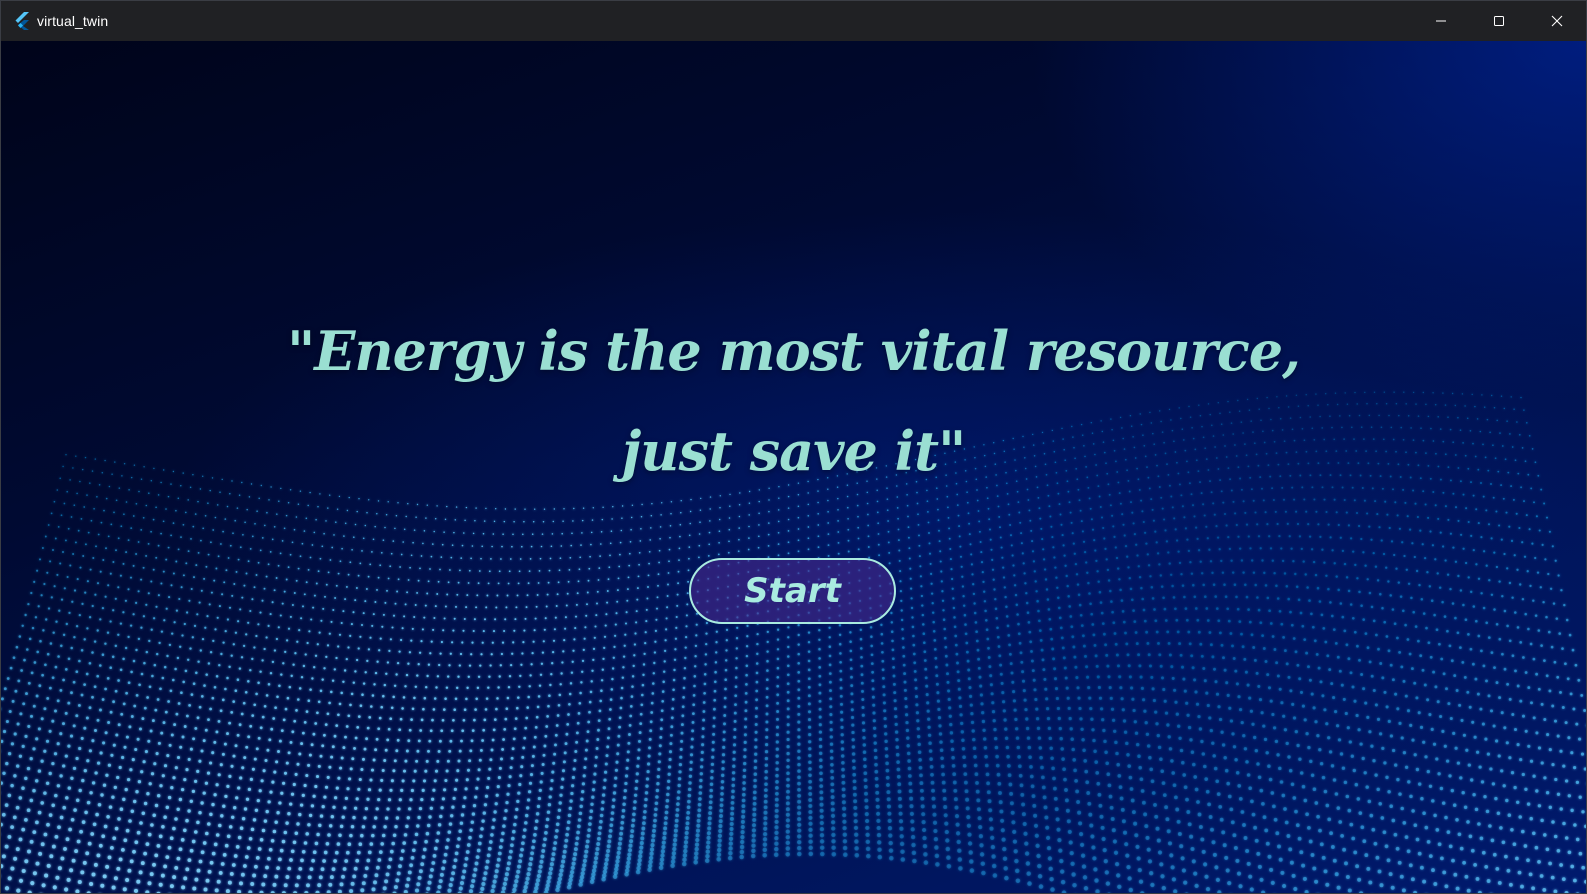  I want to click on close-icon, so click(1557, 21).